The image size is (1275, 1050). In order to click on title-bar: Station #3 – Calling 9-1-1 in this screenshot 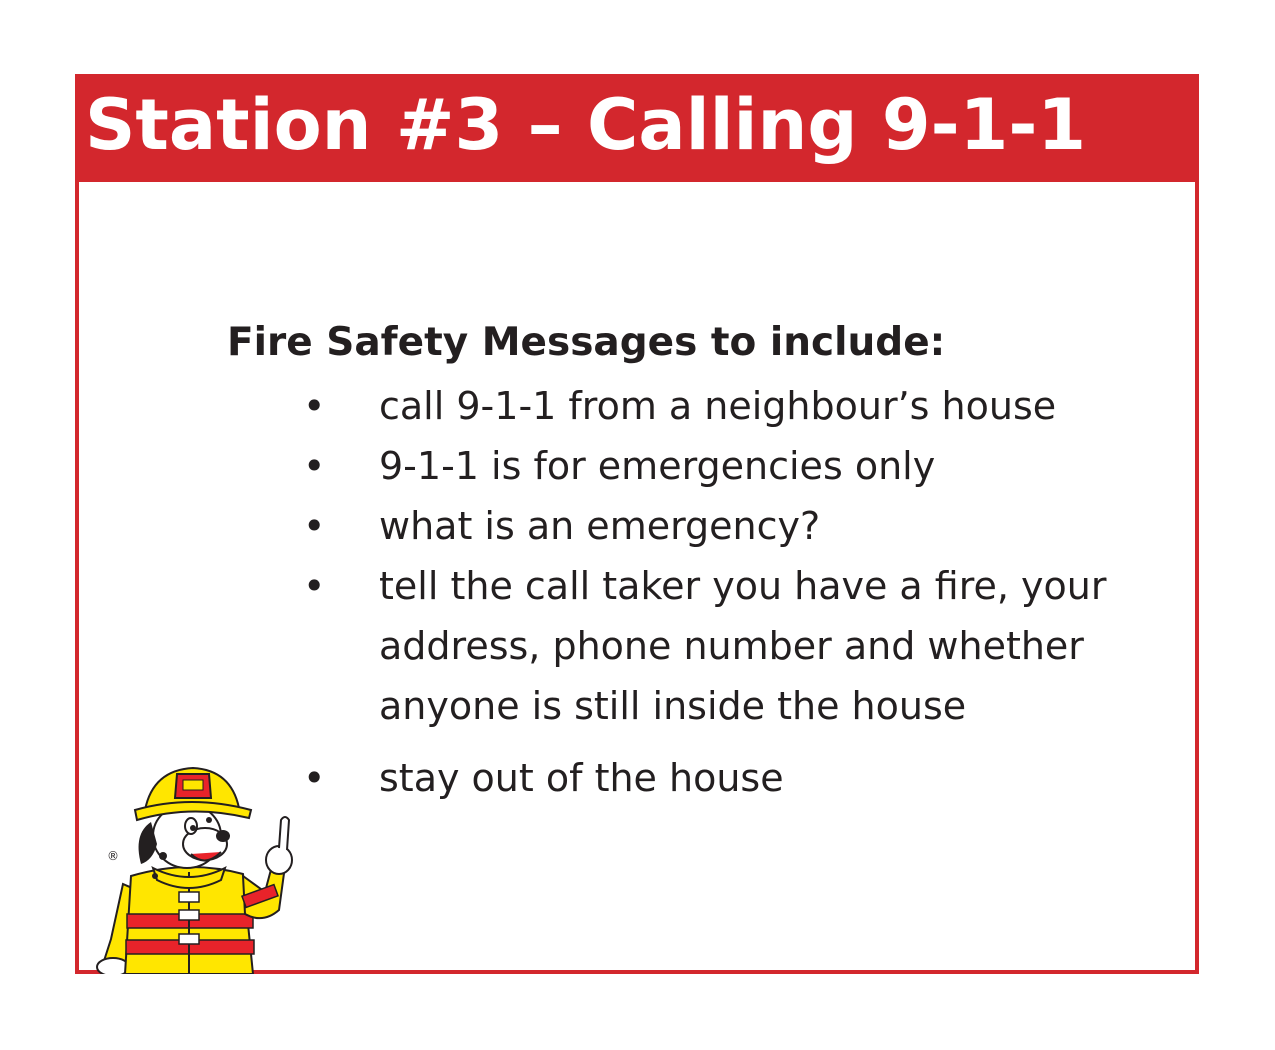, I will do `click(637, 130)`.